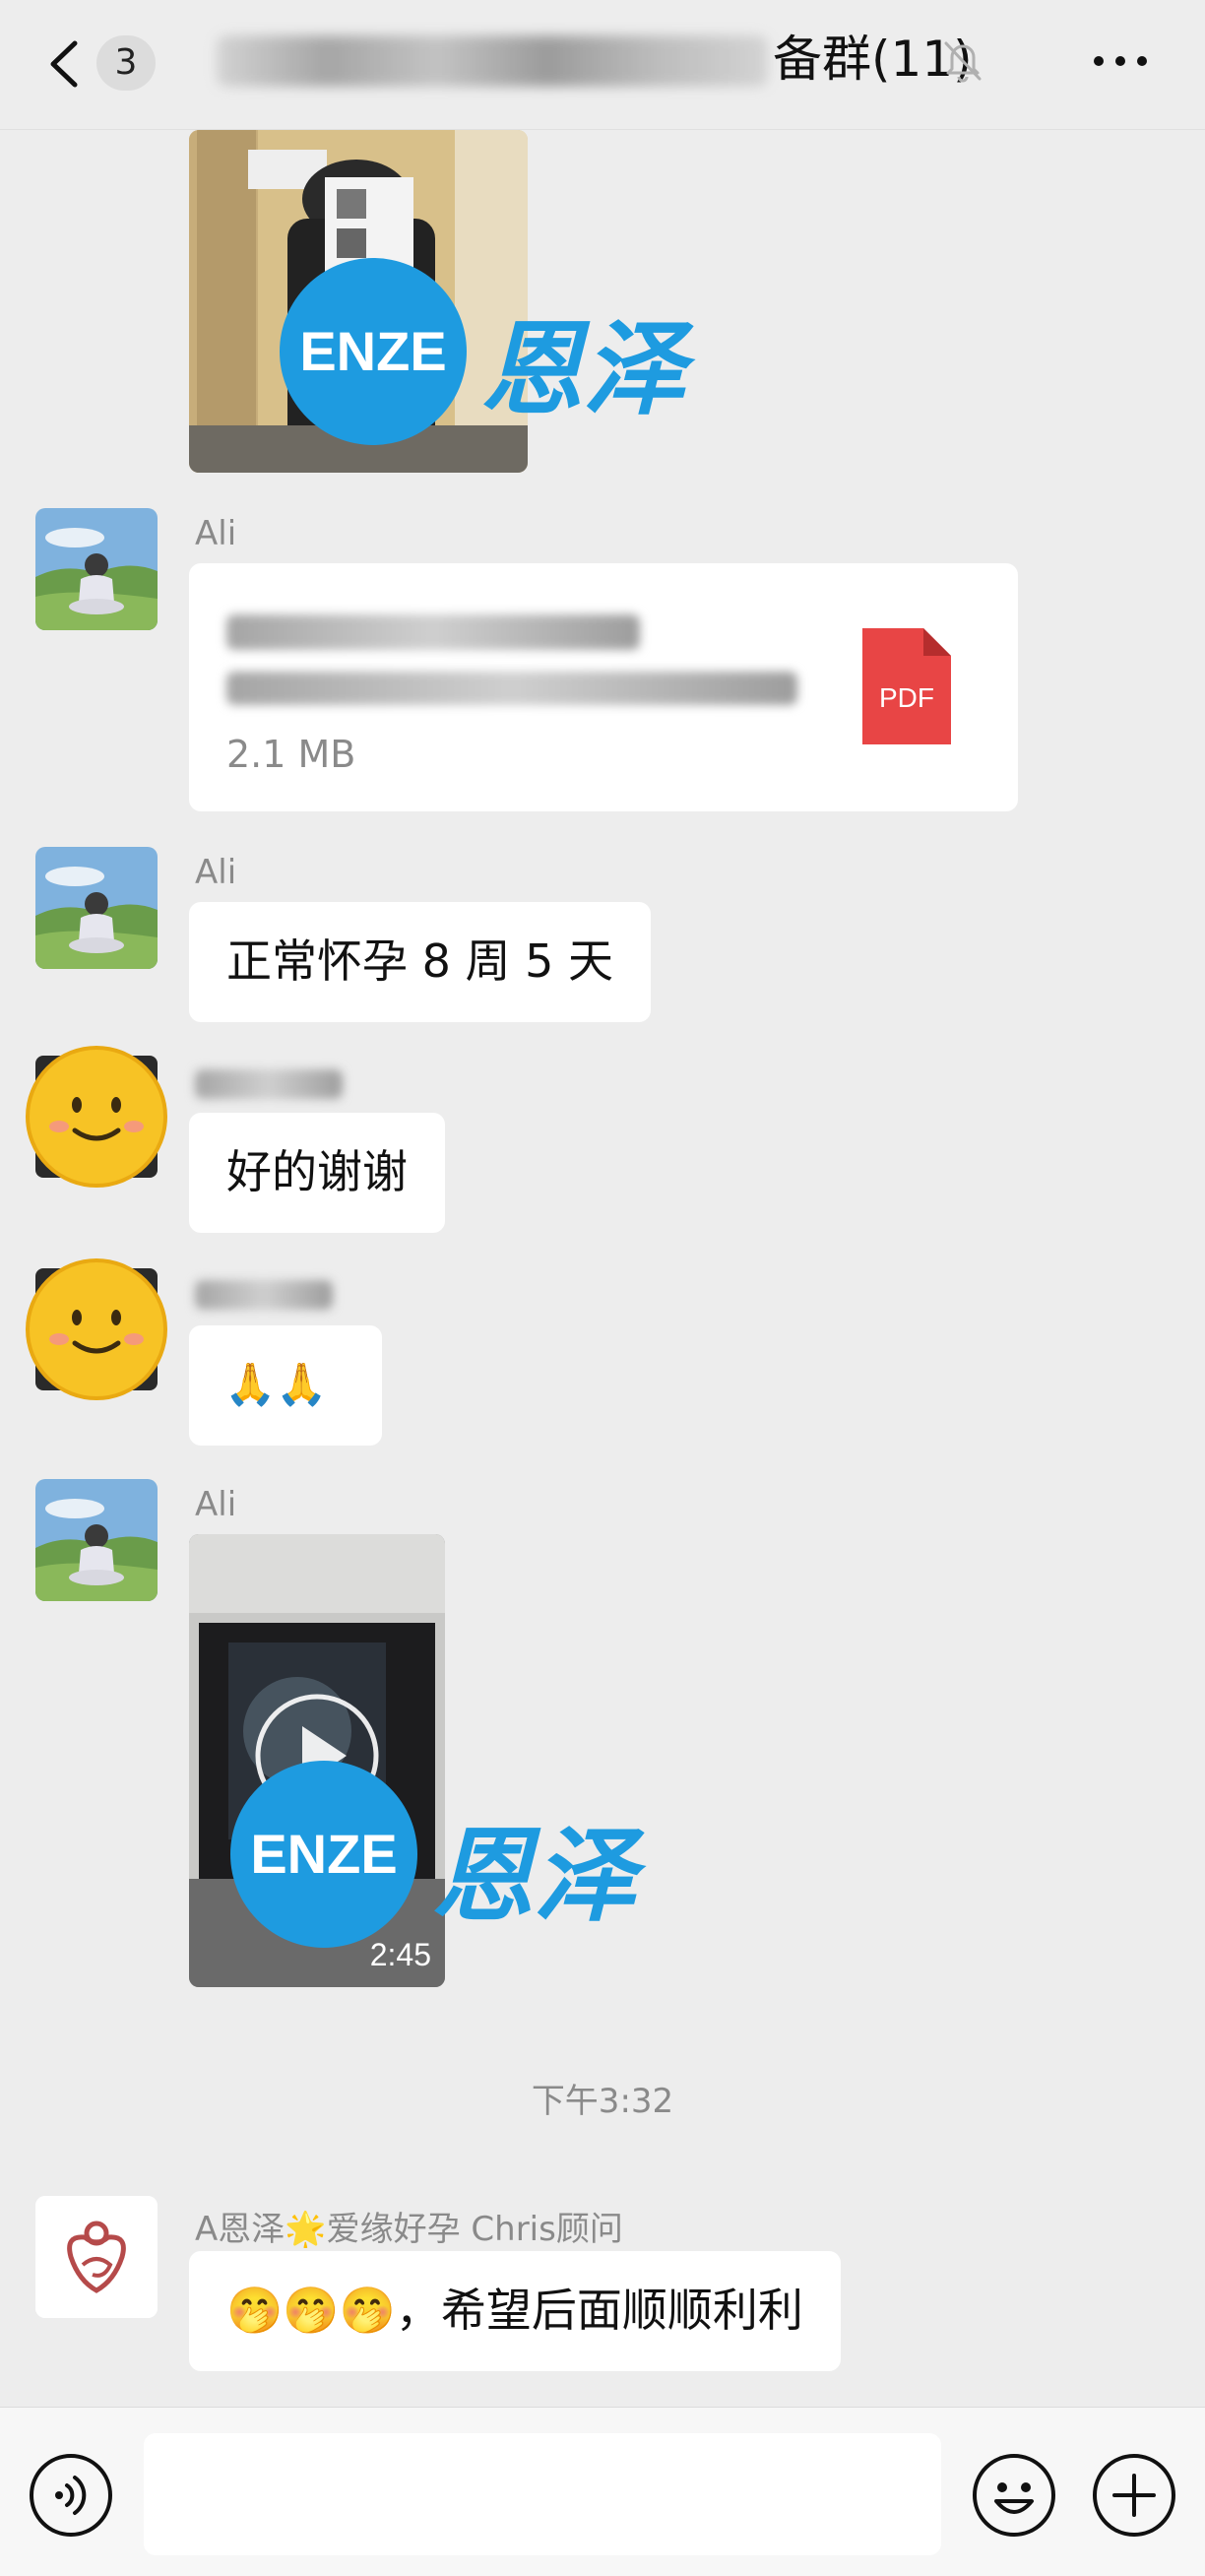  I want to click on voice-icon, so click(71, 2495).